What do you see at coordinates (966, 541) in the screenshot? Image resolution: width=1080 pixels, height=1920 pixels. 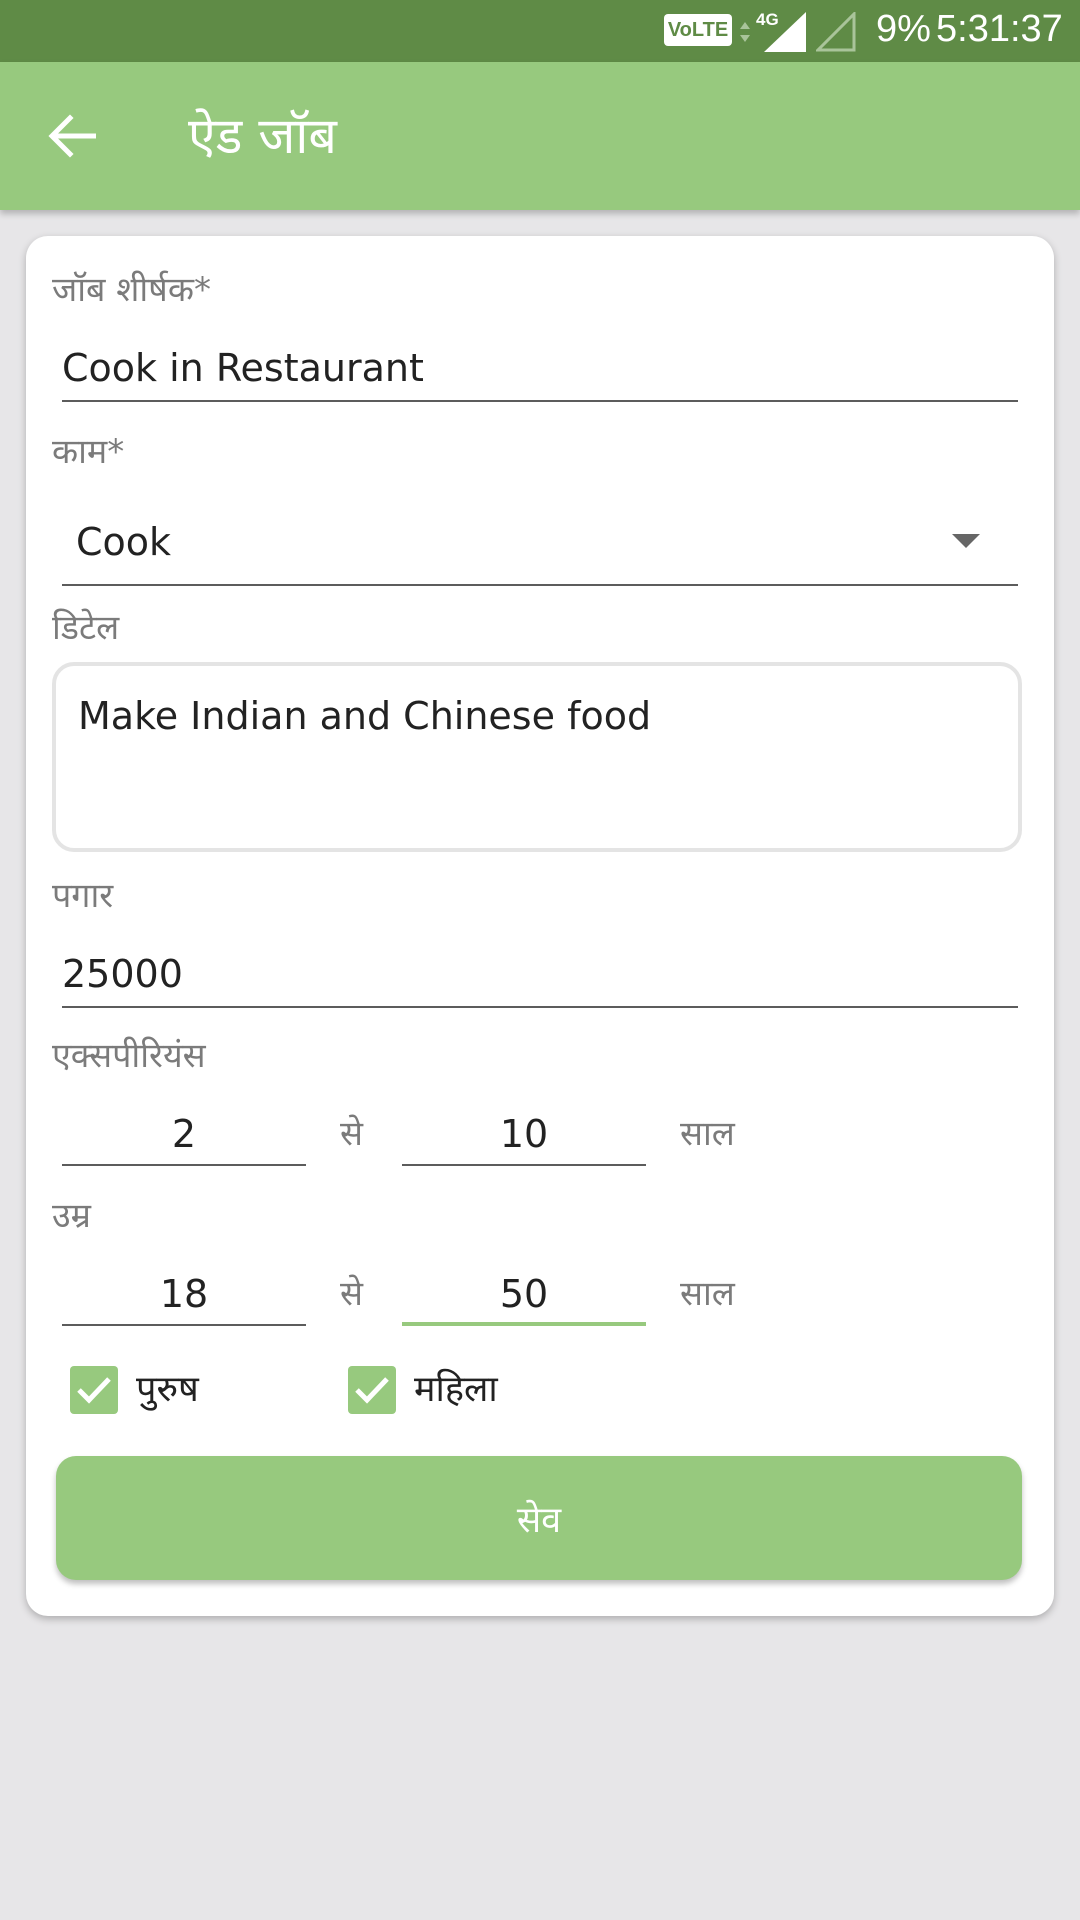 I see `dropdown-arrow-icon` at bounding box center [966, 541].